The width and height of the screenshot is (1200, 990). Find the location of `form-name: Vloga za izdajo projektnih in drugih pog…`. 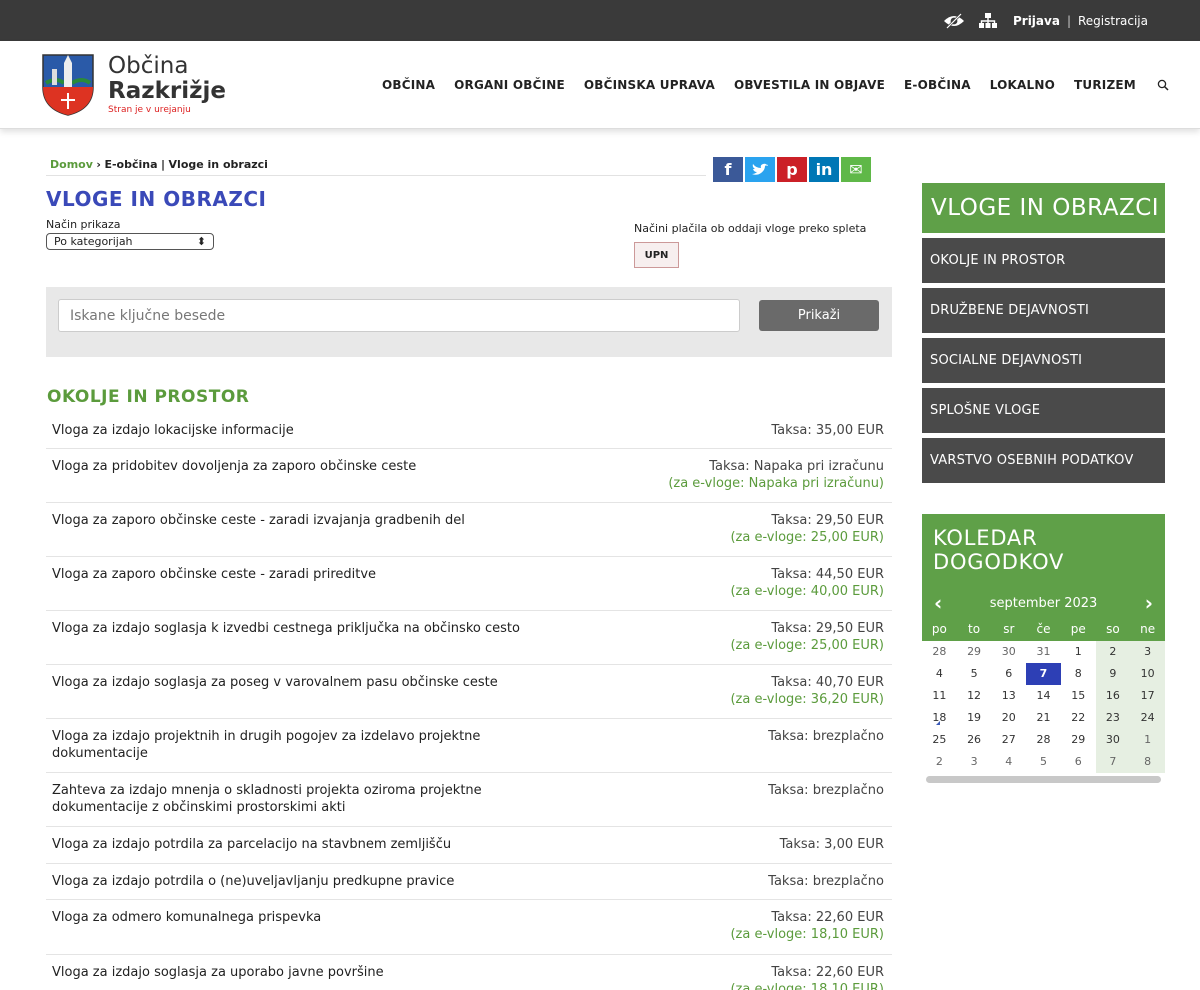

form-name: Vloga za izdajo projektnih in drugih pog… is located at coordinates (292, 750).